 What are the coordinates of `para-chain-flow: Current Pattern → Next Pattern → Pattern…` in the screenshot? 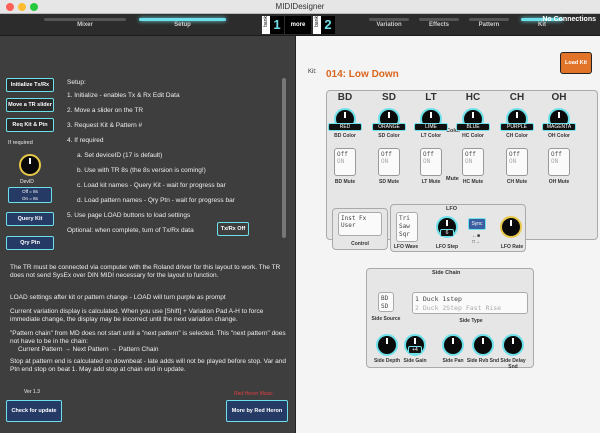 It's located at (88, 349).